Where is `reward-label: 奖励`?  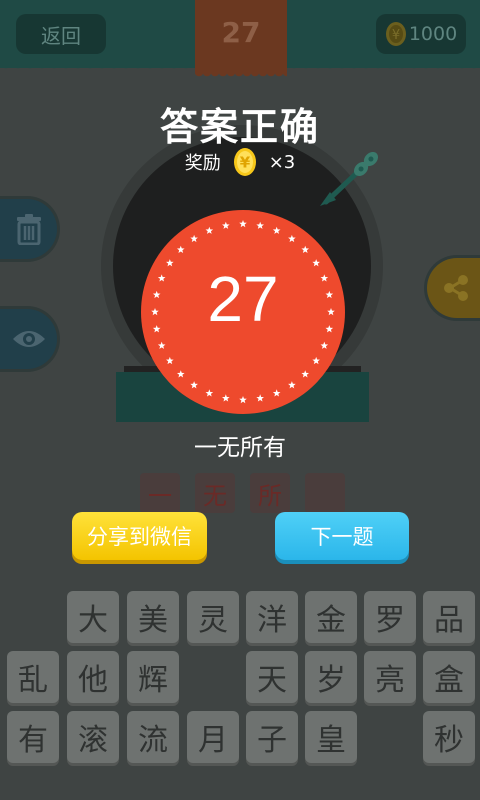 reward-label: 奖励 is located at coordinates (202, 163).